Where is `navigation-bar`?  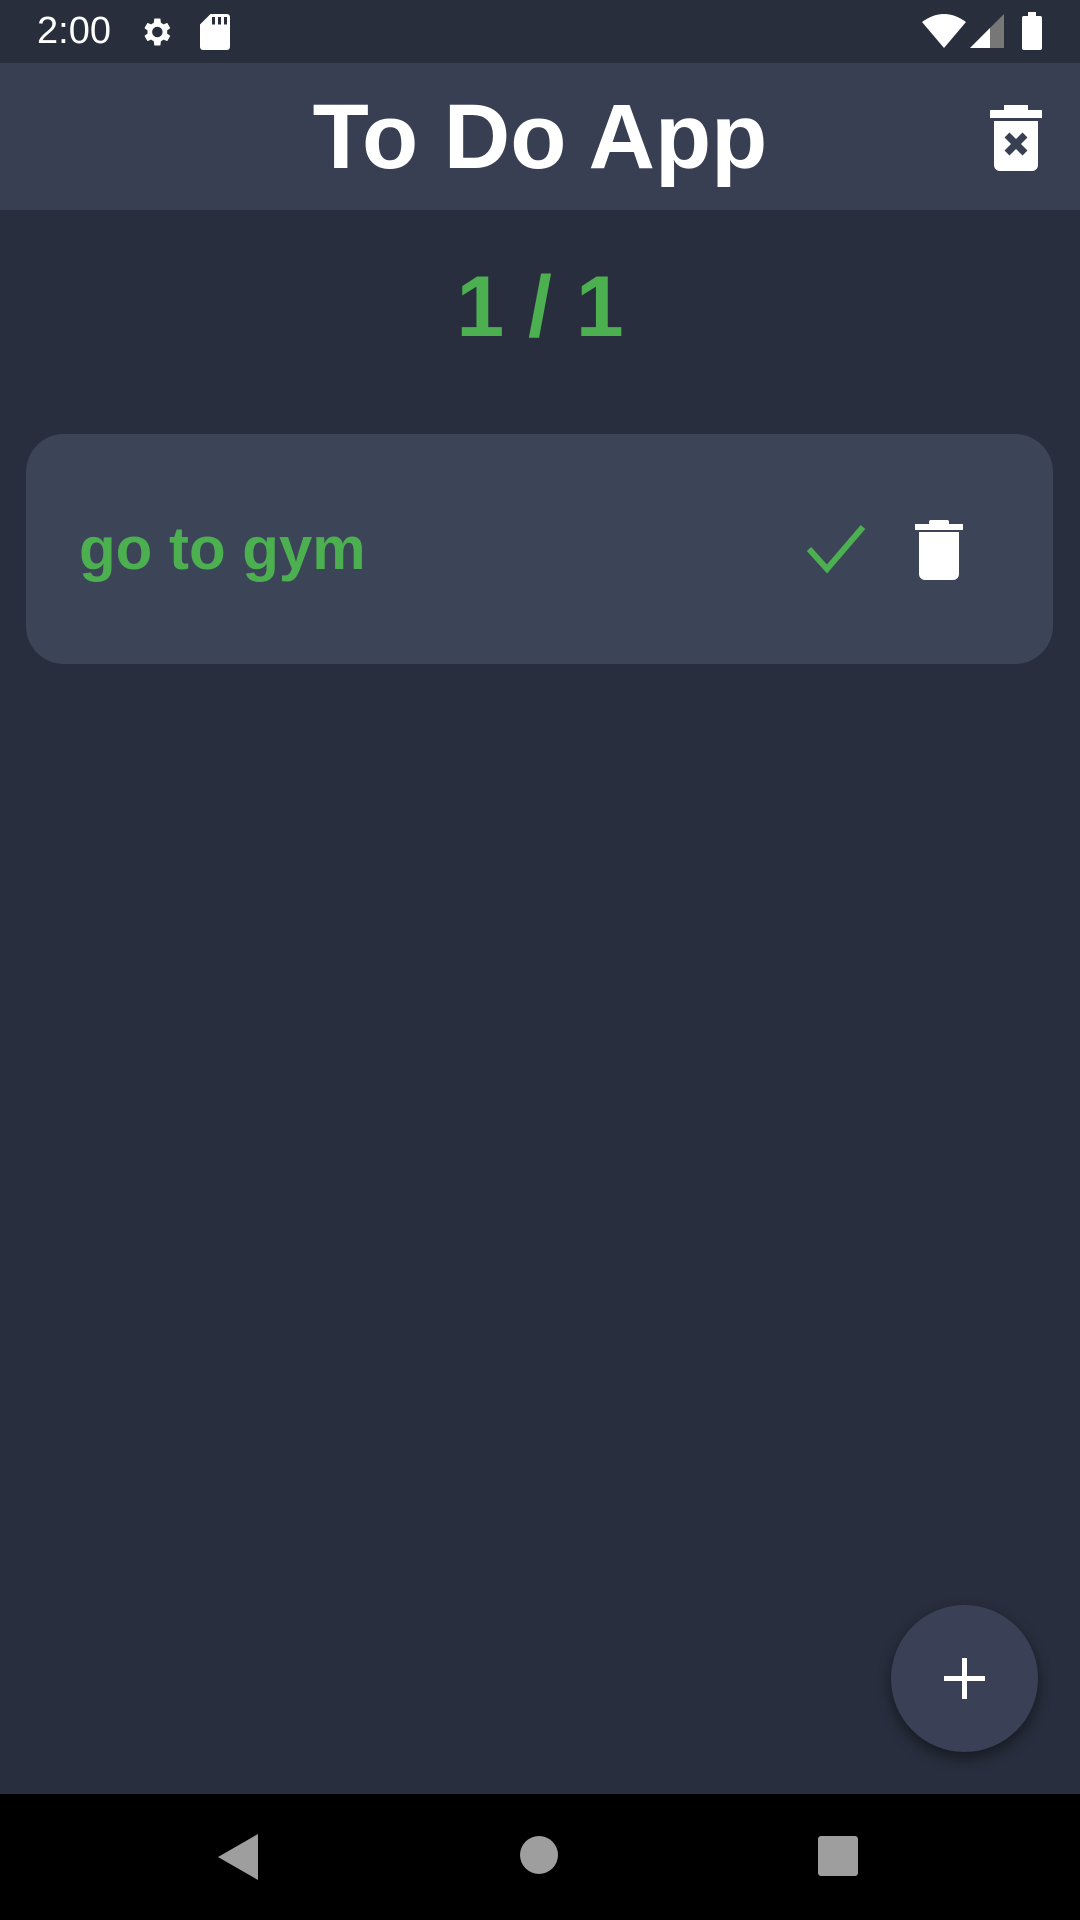
navigation-bar is located at coordinates (540, 1857).